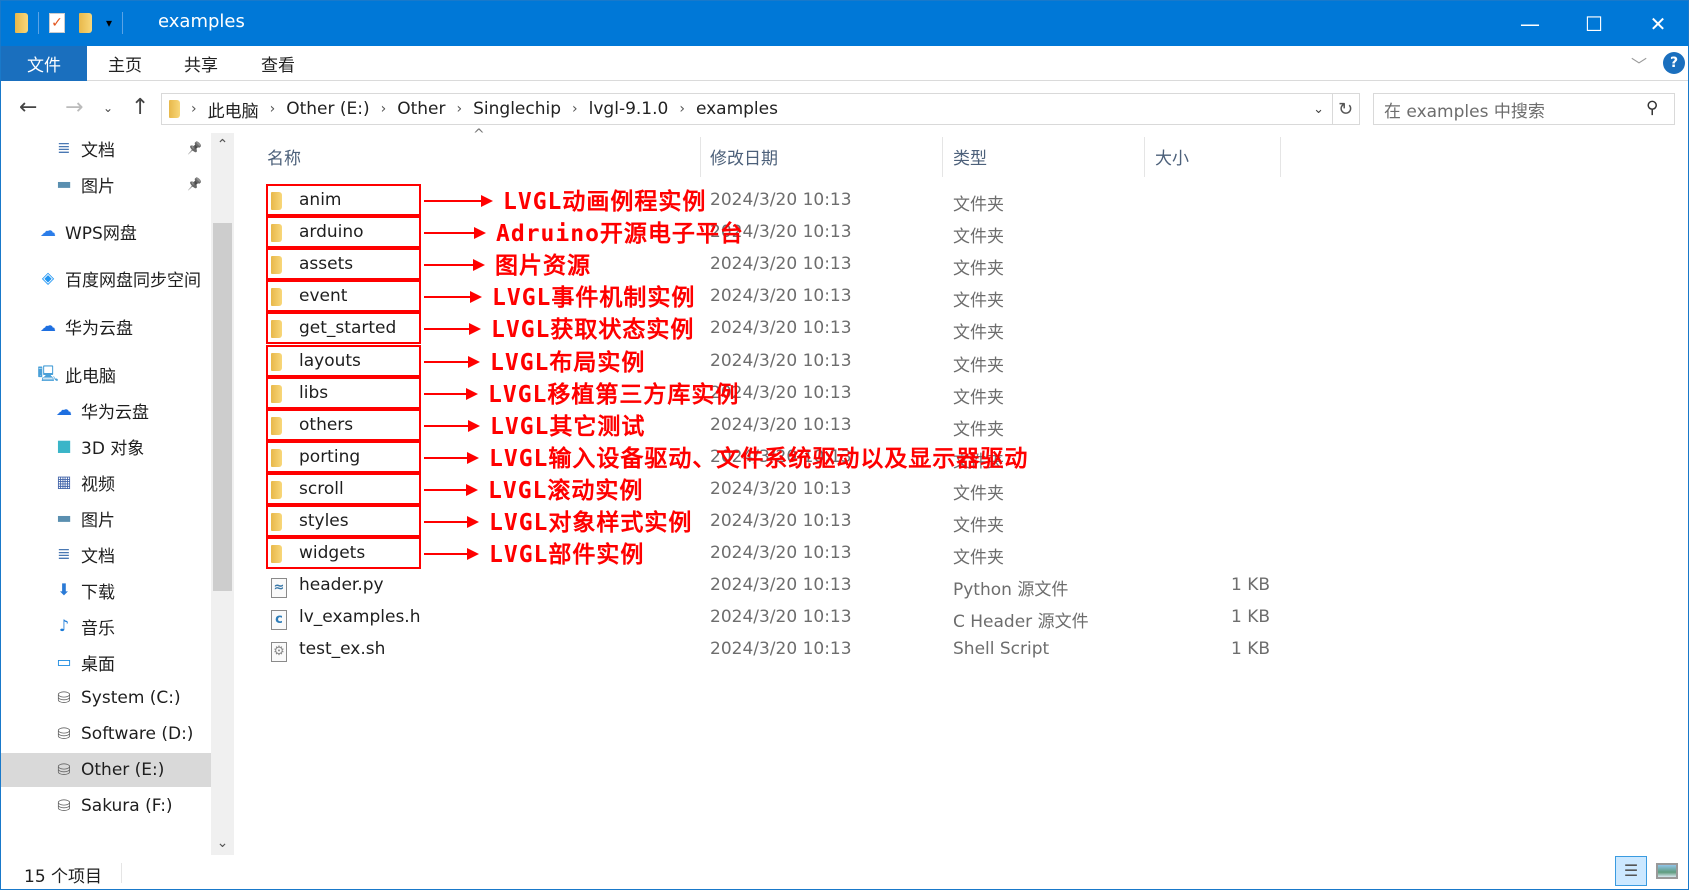  I want to click on sidebar-item: ⛁ System (C:), so click(106, 698).